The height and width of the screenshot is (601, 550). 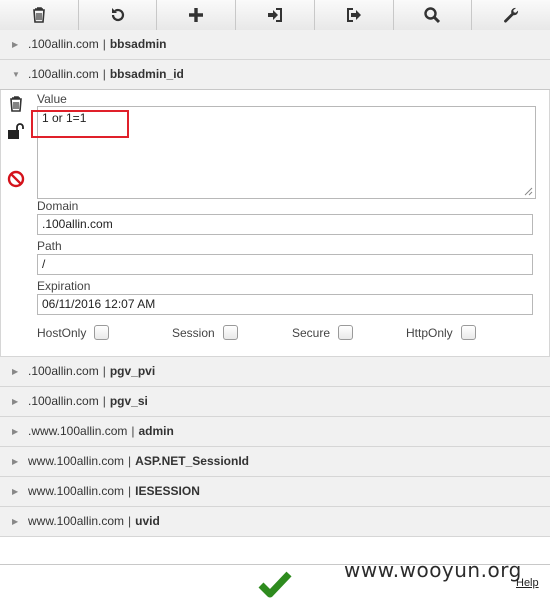 What do you see at coordinates (78, 431) in the screenshot?
I see `cookie-domain: .www.100allin.com` at bounding box center [78, 431].